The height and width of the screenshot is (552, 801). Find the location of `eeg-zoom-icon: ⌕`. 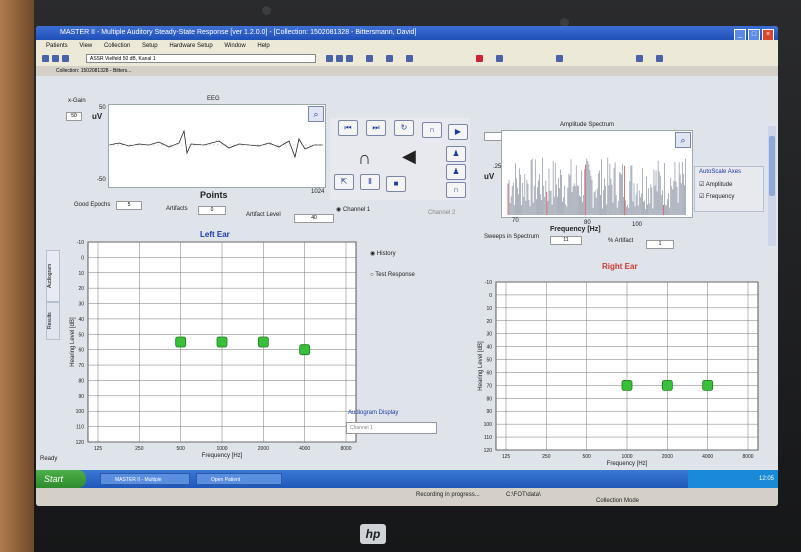

eeg-zoom-icon: ⌕ is located at coordinates (316, 114).